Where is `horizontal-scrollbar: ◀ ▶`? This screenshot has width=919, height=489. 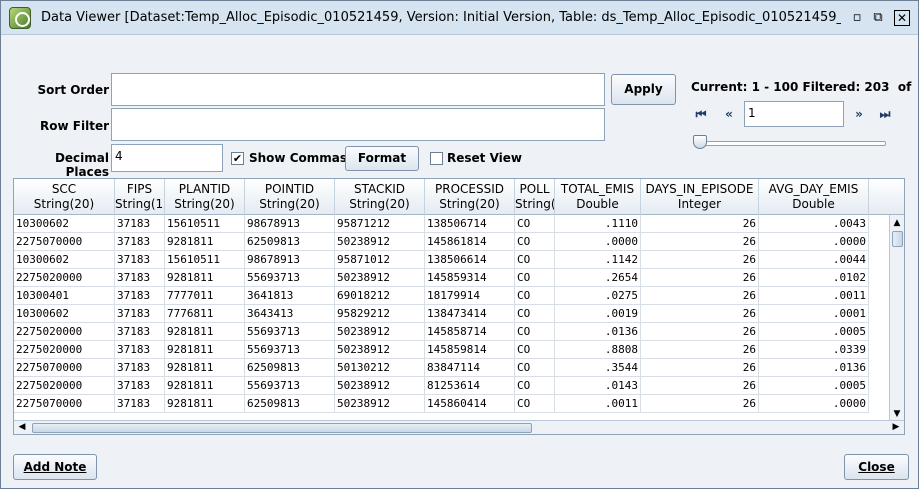
horizontal-scrollbar: ◀ ▶ is located at coordinates (459, 427).